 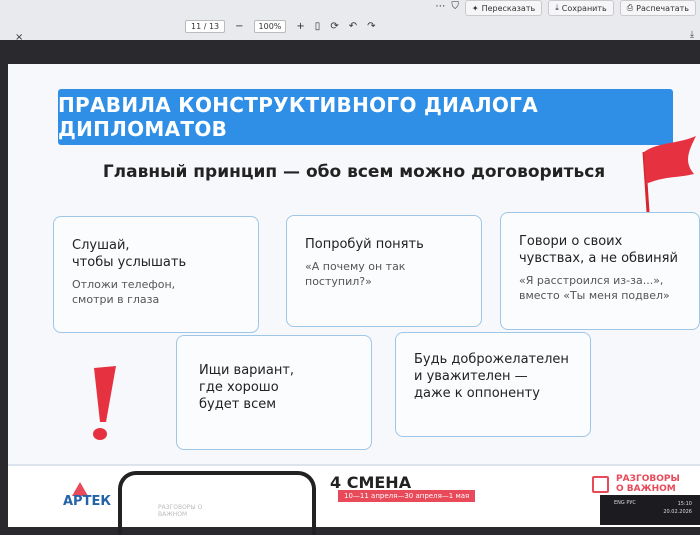 I want to click on download-icon: ⤓, so click(x=557, y=7).